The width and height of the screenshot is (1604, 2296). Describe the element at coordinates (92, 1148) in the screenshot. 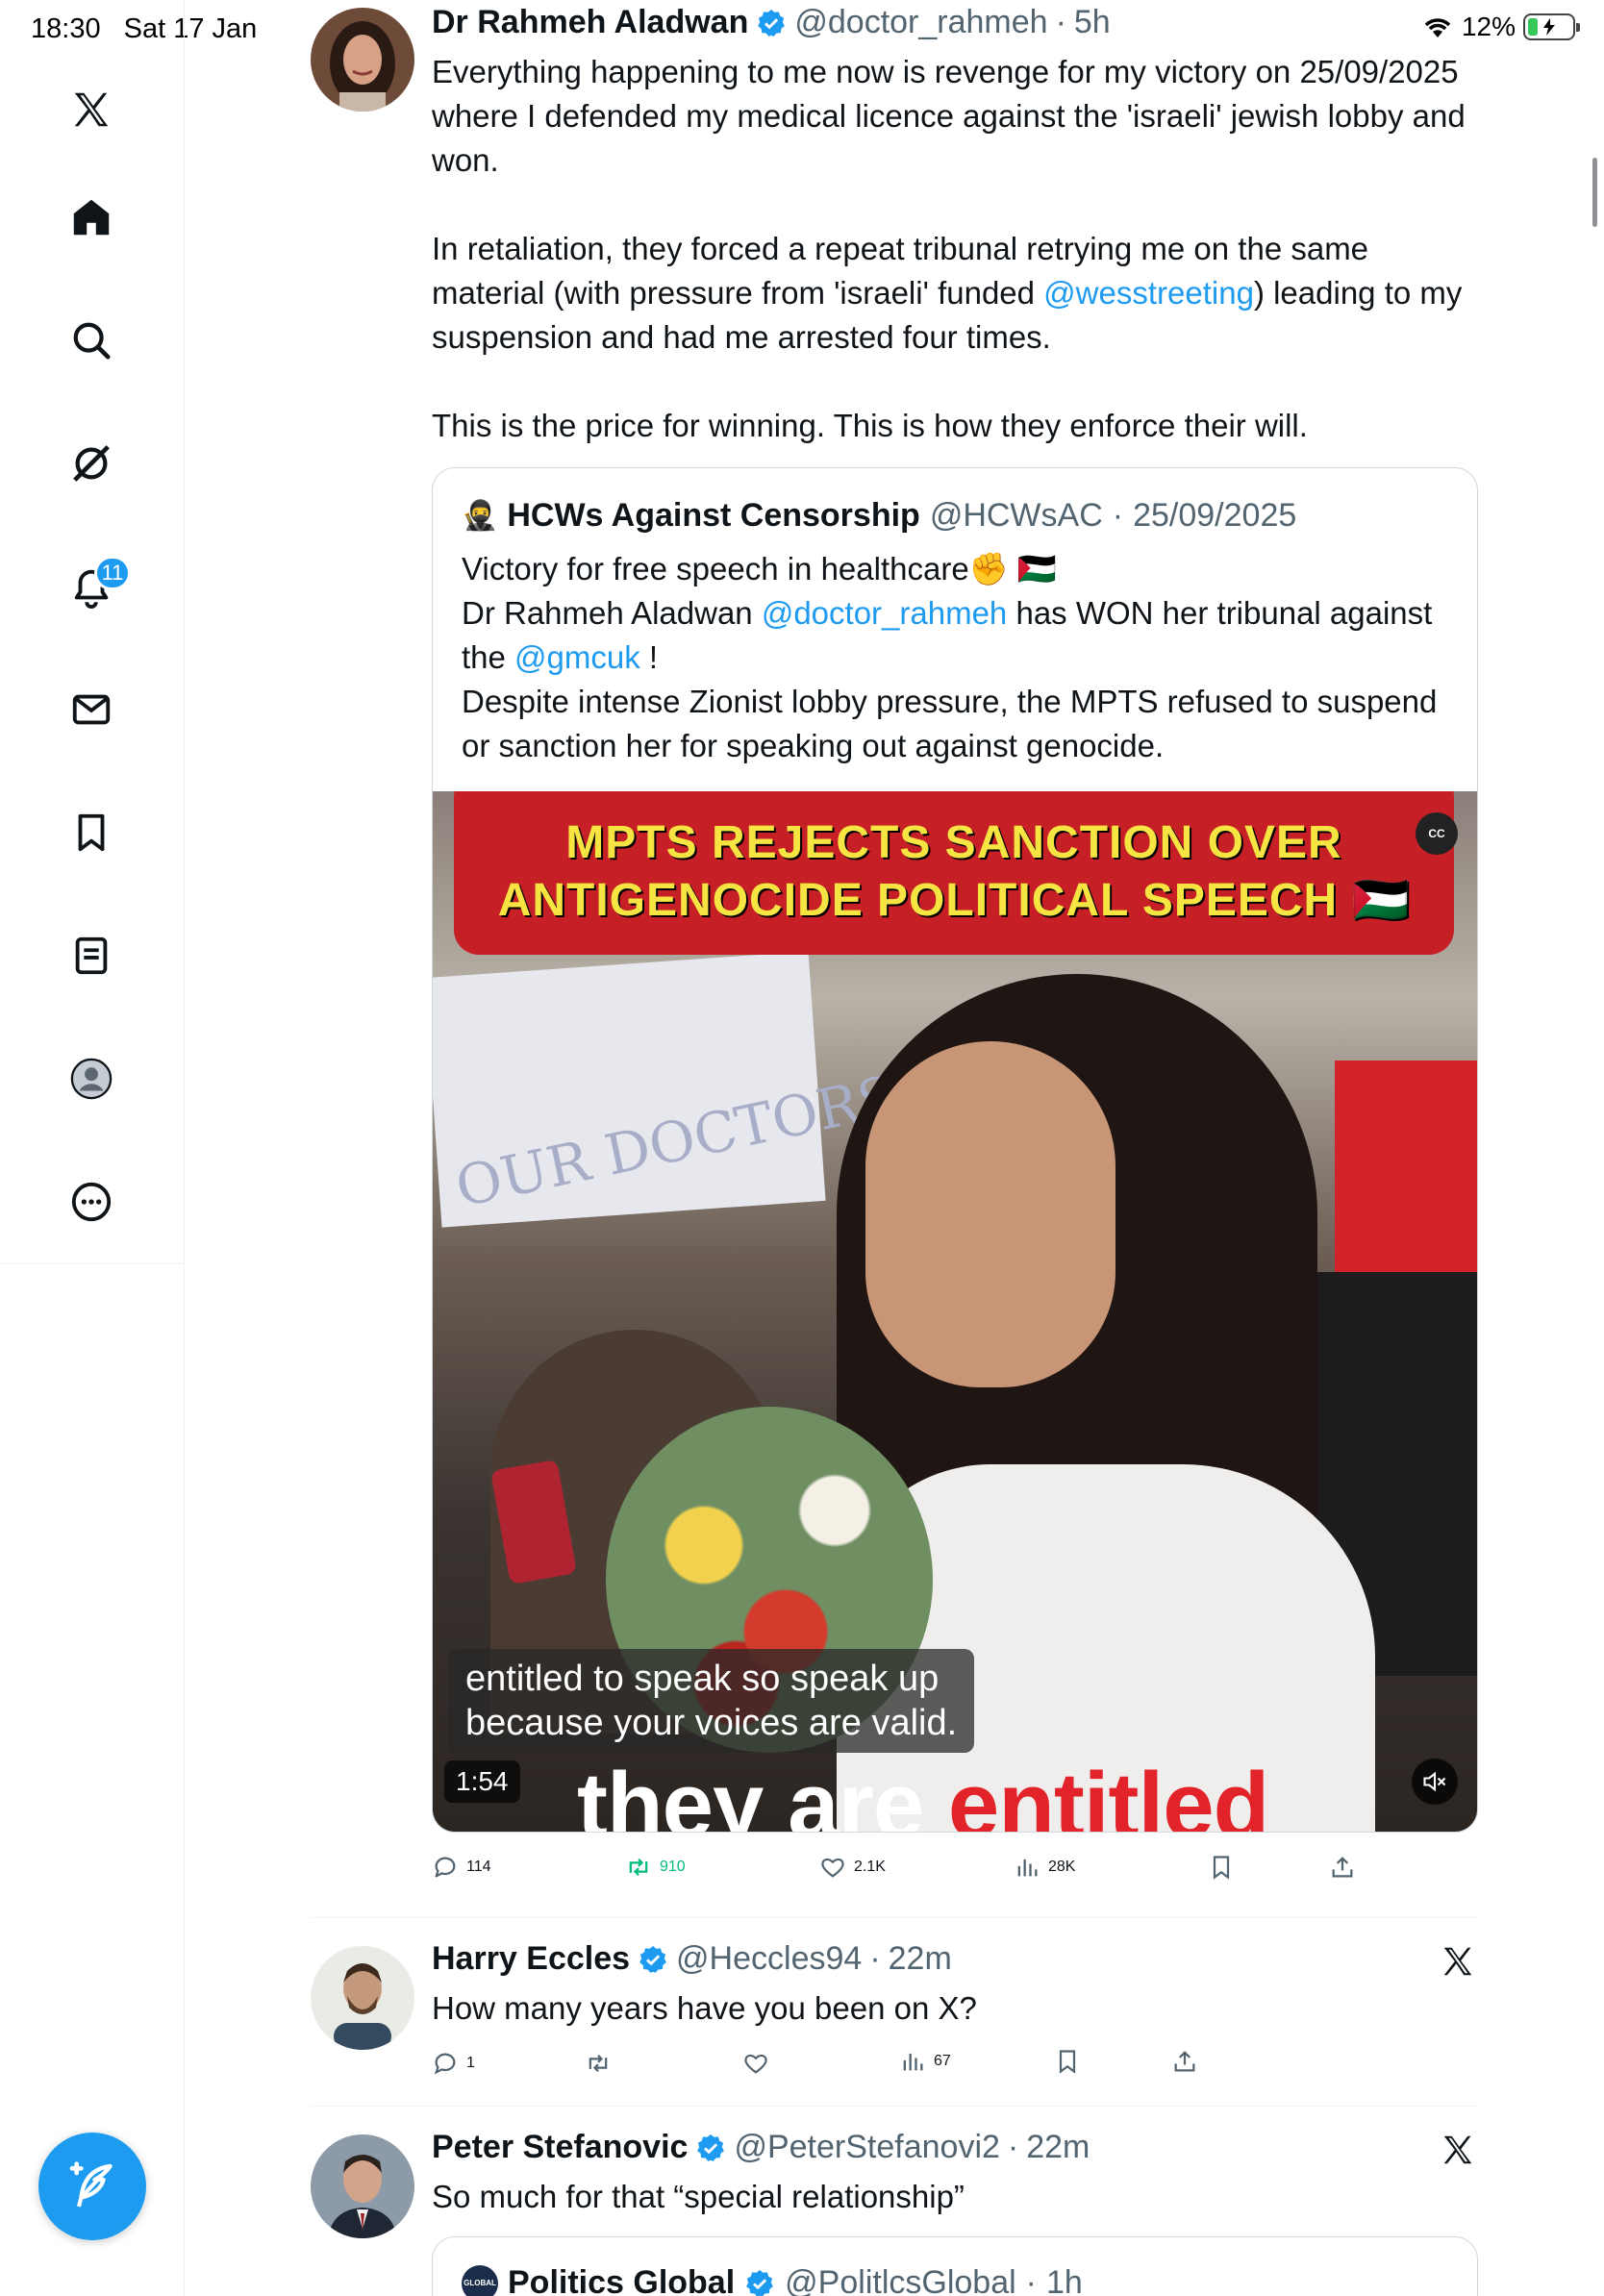

I see `sidebar-nav: 11` at that location.